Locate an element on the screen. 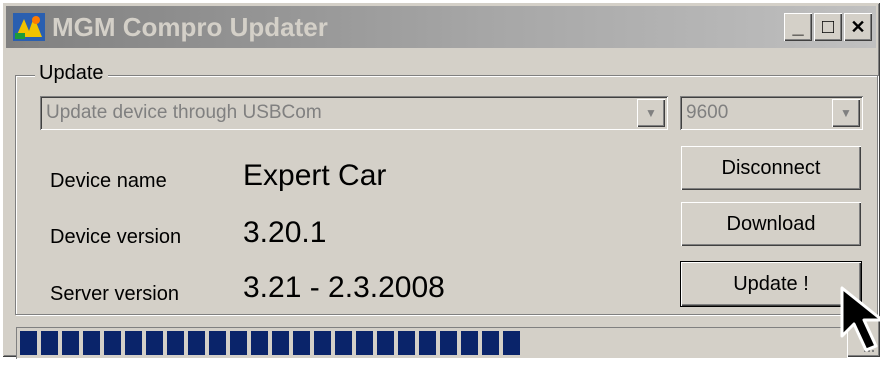 The image size is (885, 369). update-progress-bar is located at coordinates (432, 343).